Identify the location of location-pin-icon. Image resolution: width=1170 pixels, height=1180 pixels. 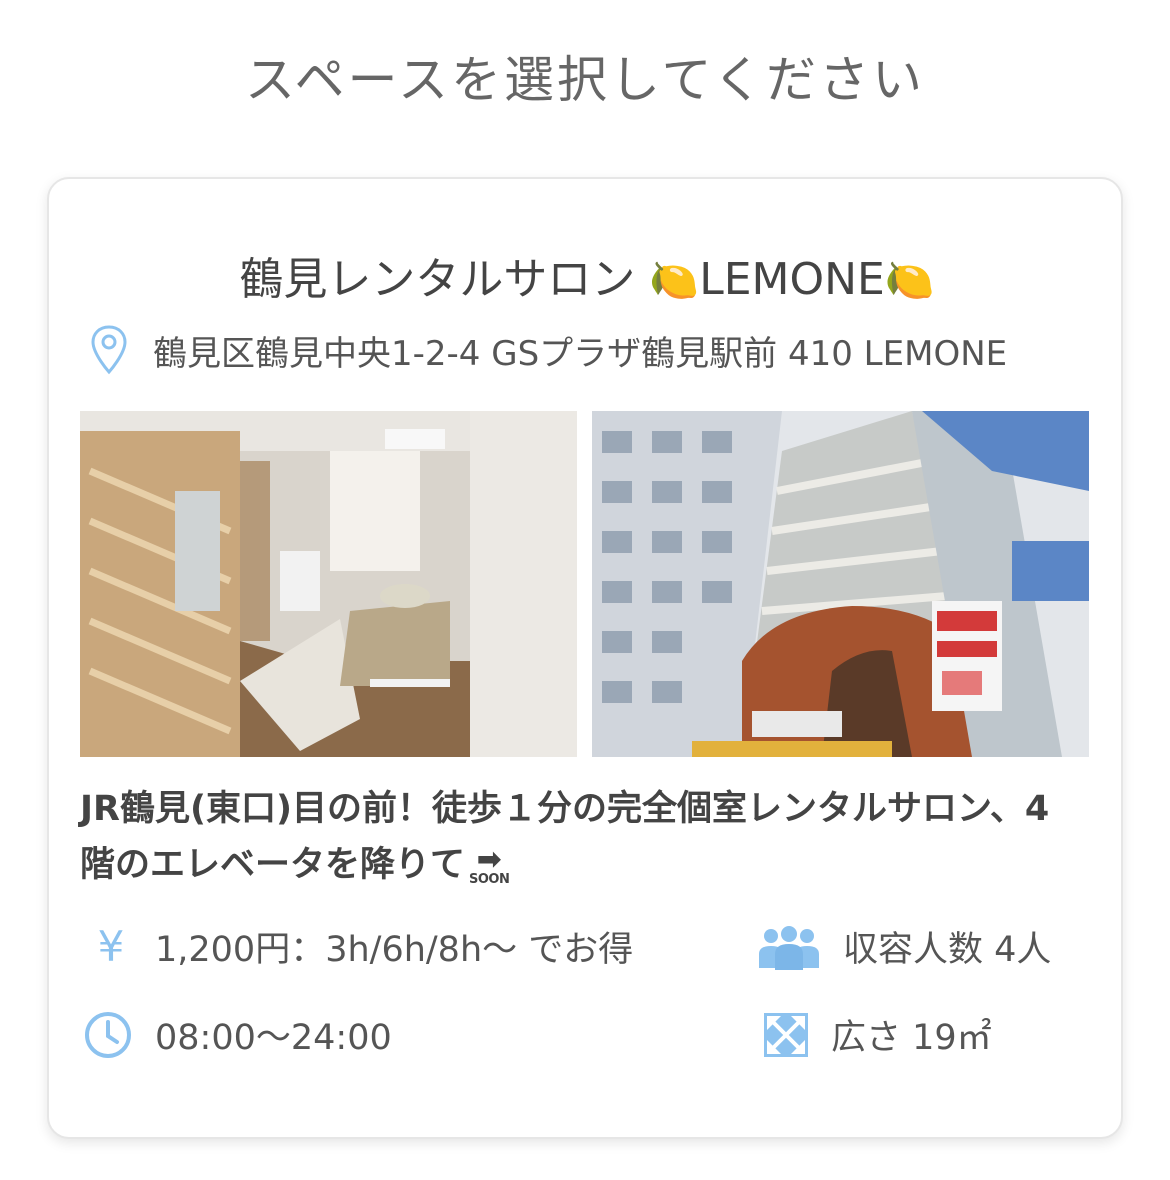
(109, 350).